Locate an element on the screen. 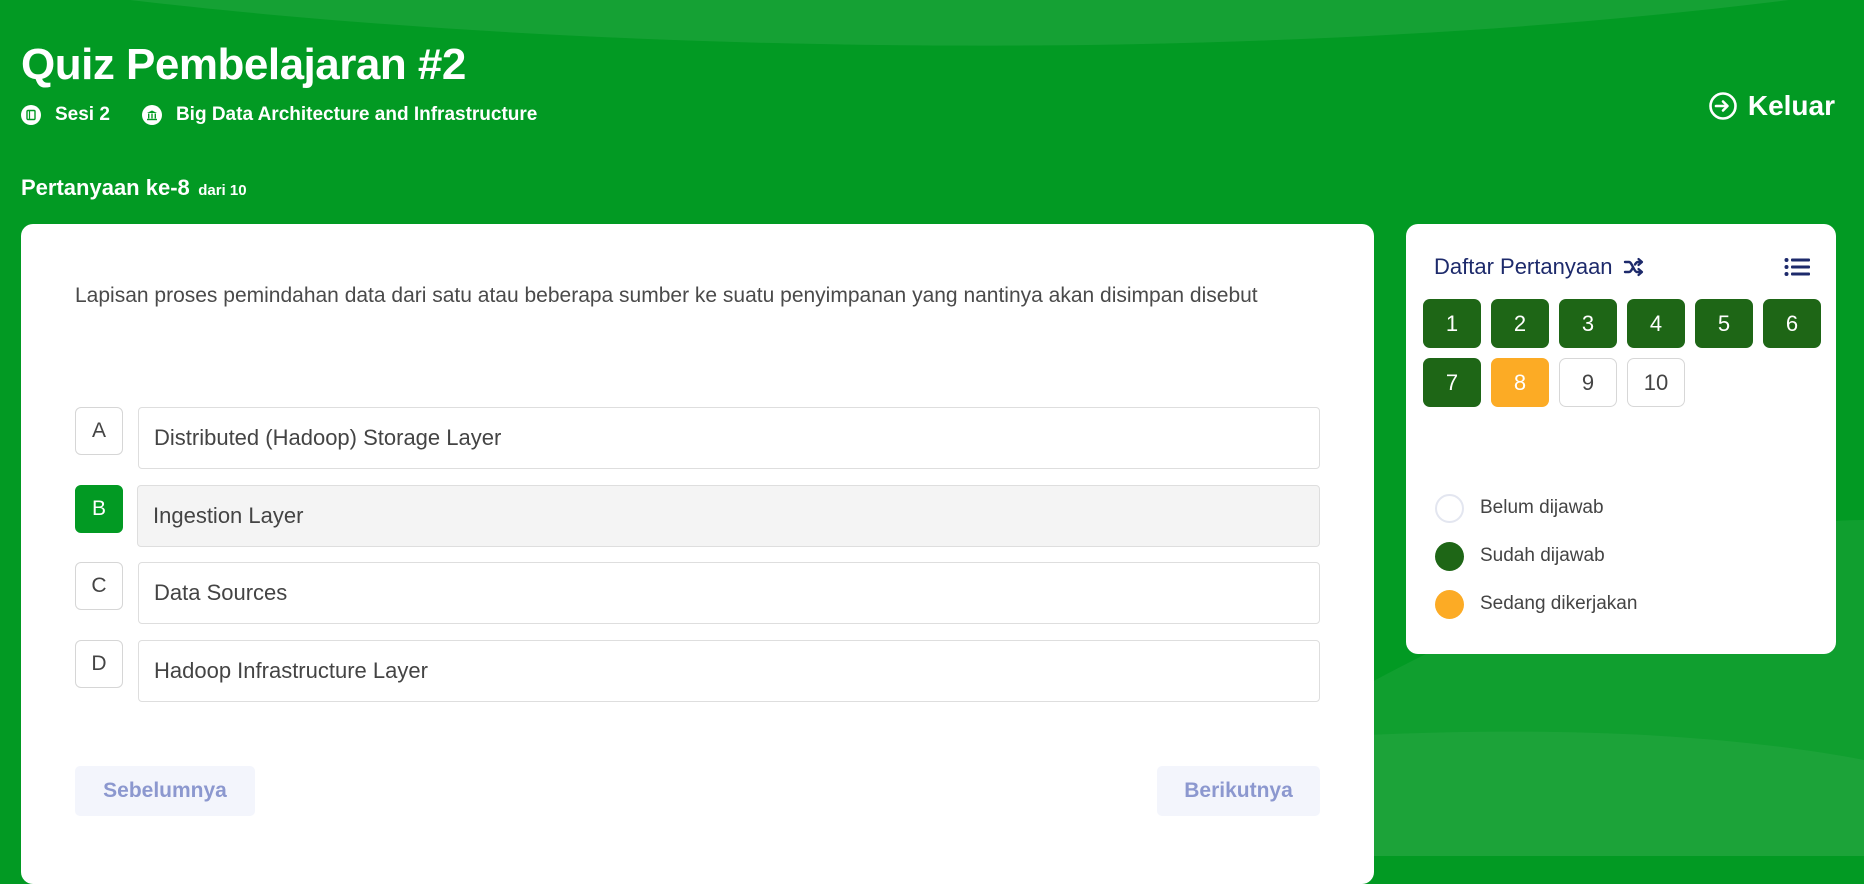  question-counter-total: dari 10 is located at coordinates (222, 190).